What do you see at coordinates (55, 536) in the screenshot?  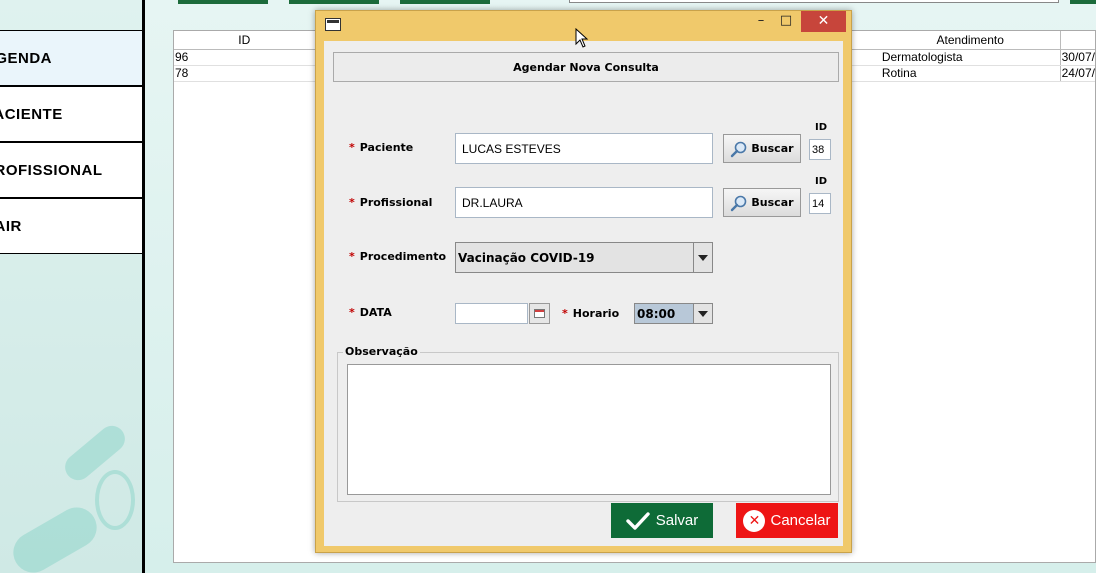 I see `decorative-syringe` at bounding box center [55, 536].